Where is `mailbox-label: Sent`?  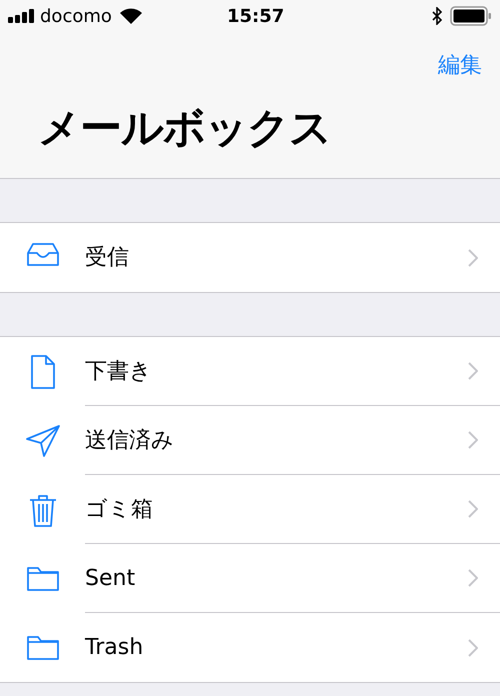 mailbox-label: Sent is located at coordinates (110, 578).